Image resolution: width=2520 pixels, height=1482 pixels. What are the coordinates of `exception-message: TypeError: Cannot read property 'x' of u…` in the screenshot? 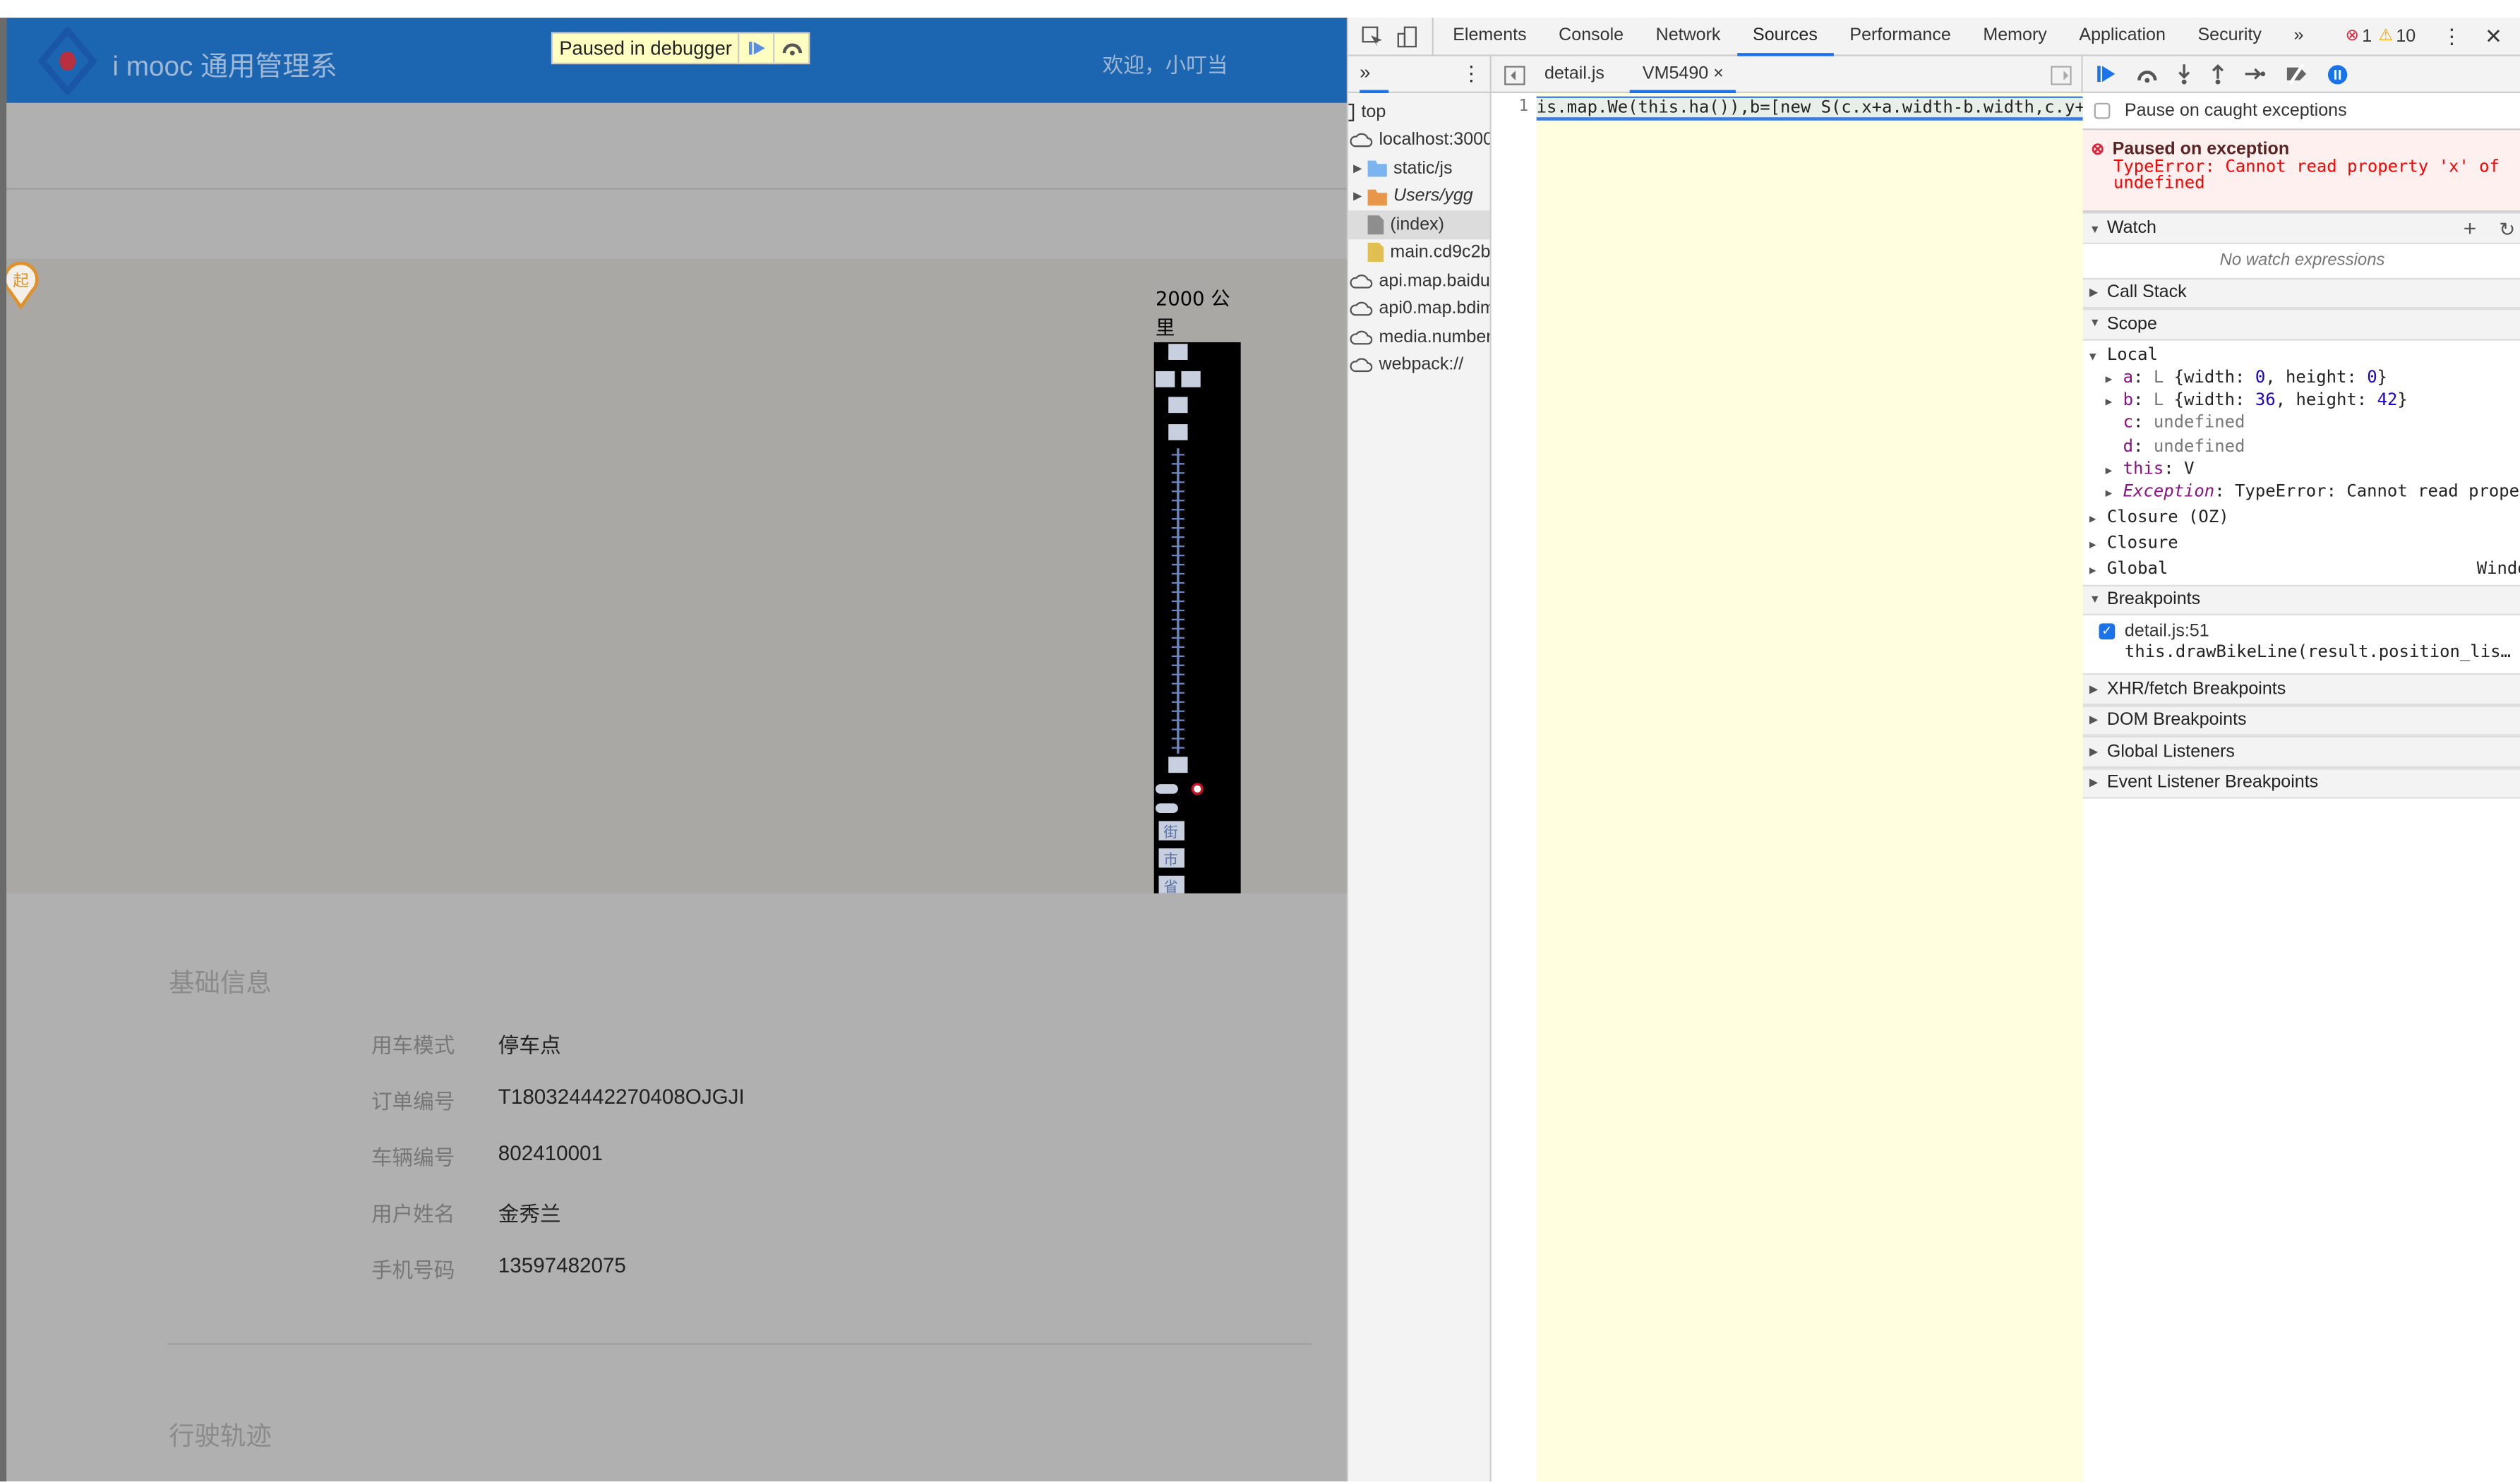 It's located at (2307, 175).